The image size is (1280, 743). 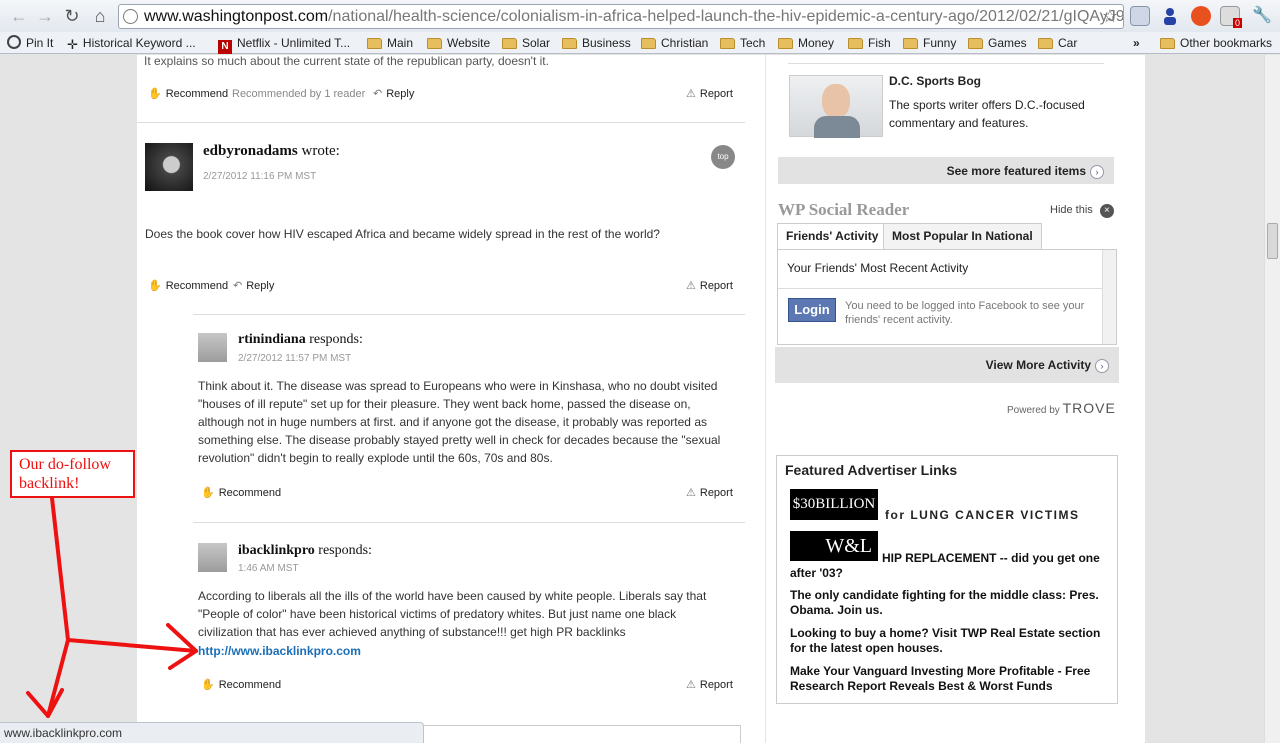 I want to click on arrow-shaft-vertical, so click(x=60, y=569).